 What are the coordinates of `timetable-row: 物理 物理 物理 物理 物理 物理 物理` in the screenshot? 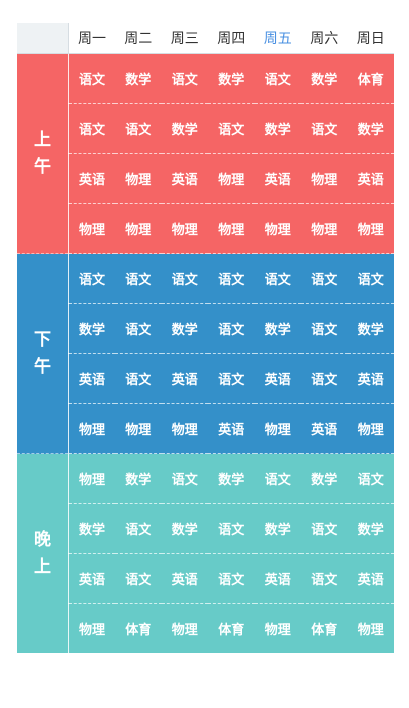 It's located at (205, 228).